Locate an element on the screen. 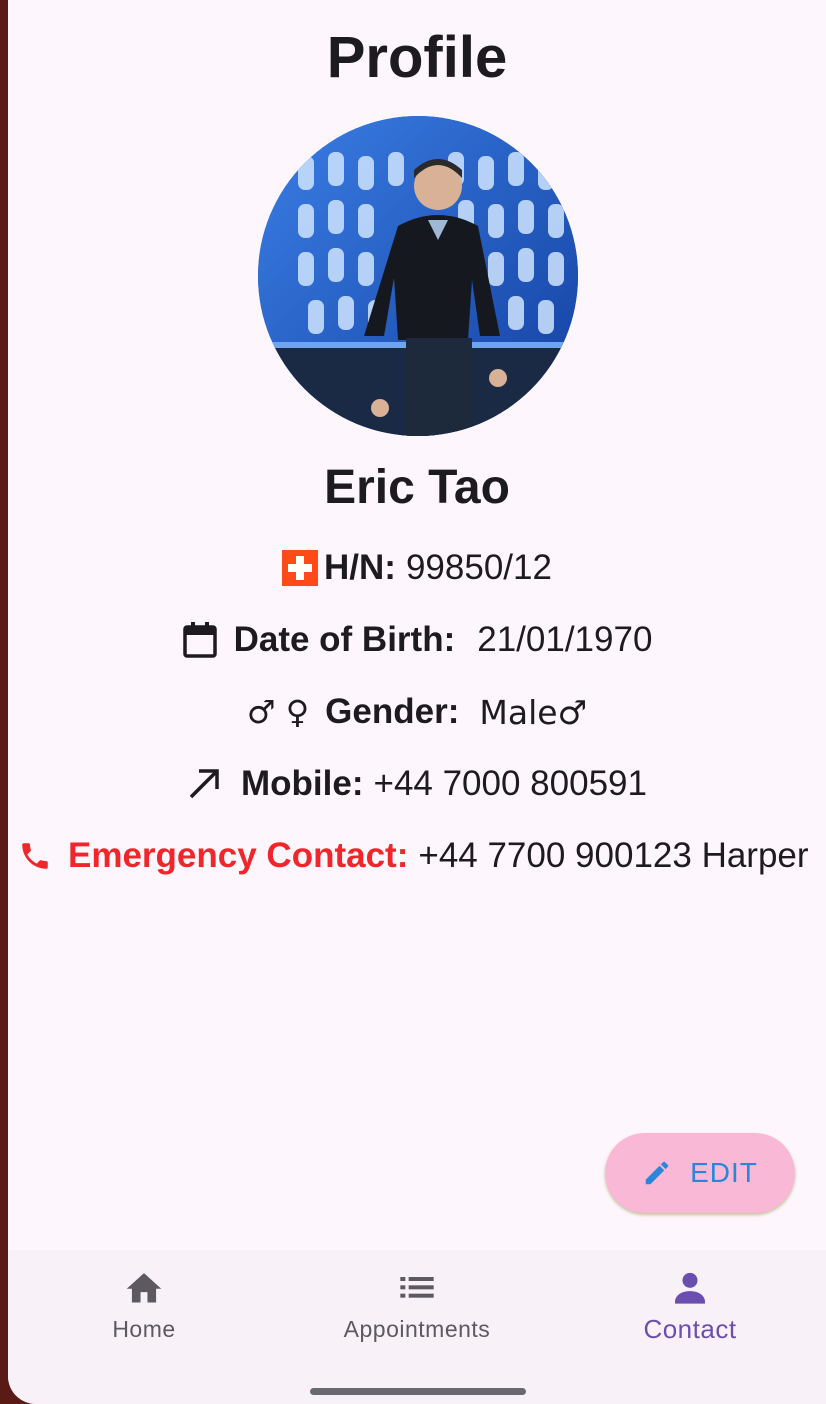  calendar-icon is located at coordinates (200, 640).